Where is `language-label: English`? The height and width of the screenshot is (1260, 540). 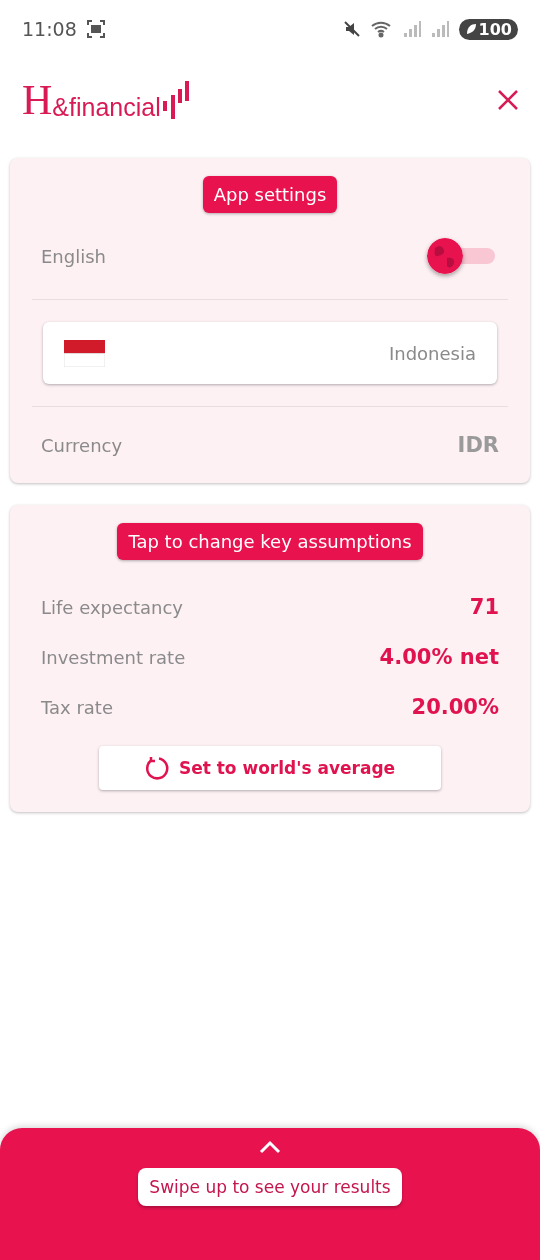 language-label: English is located at coordinates (73, 256).